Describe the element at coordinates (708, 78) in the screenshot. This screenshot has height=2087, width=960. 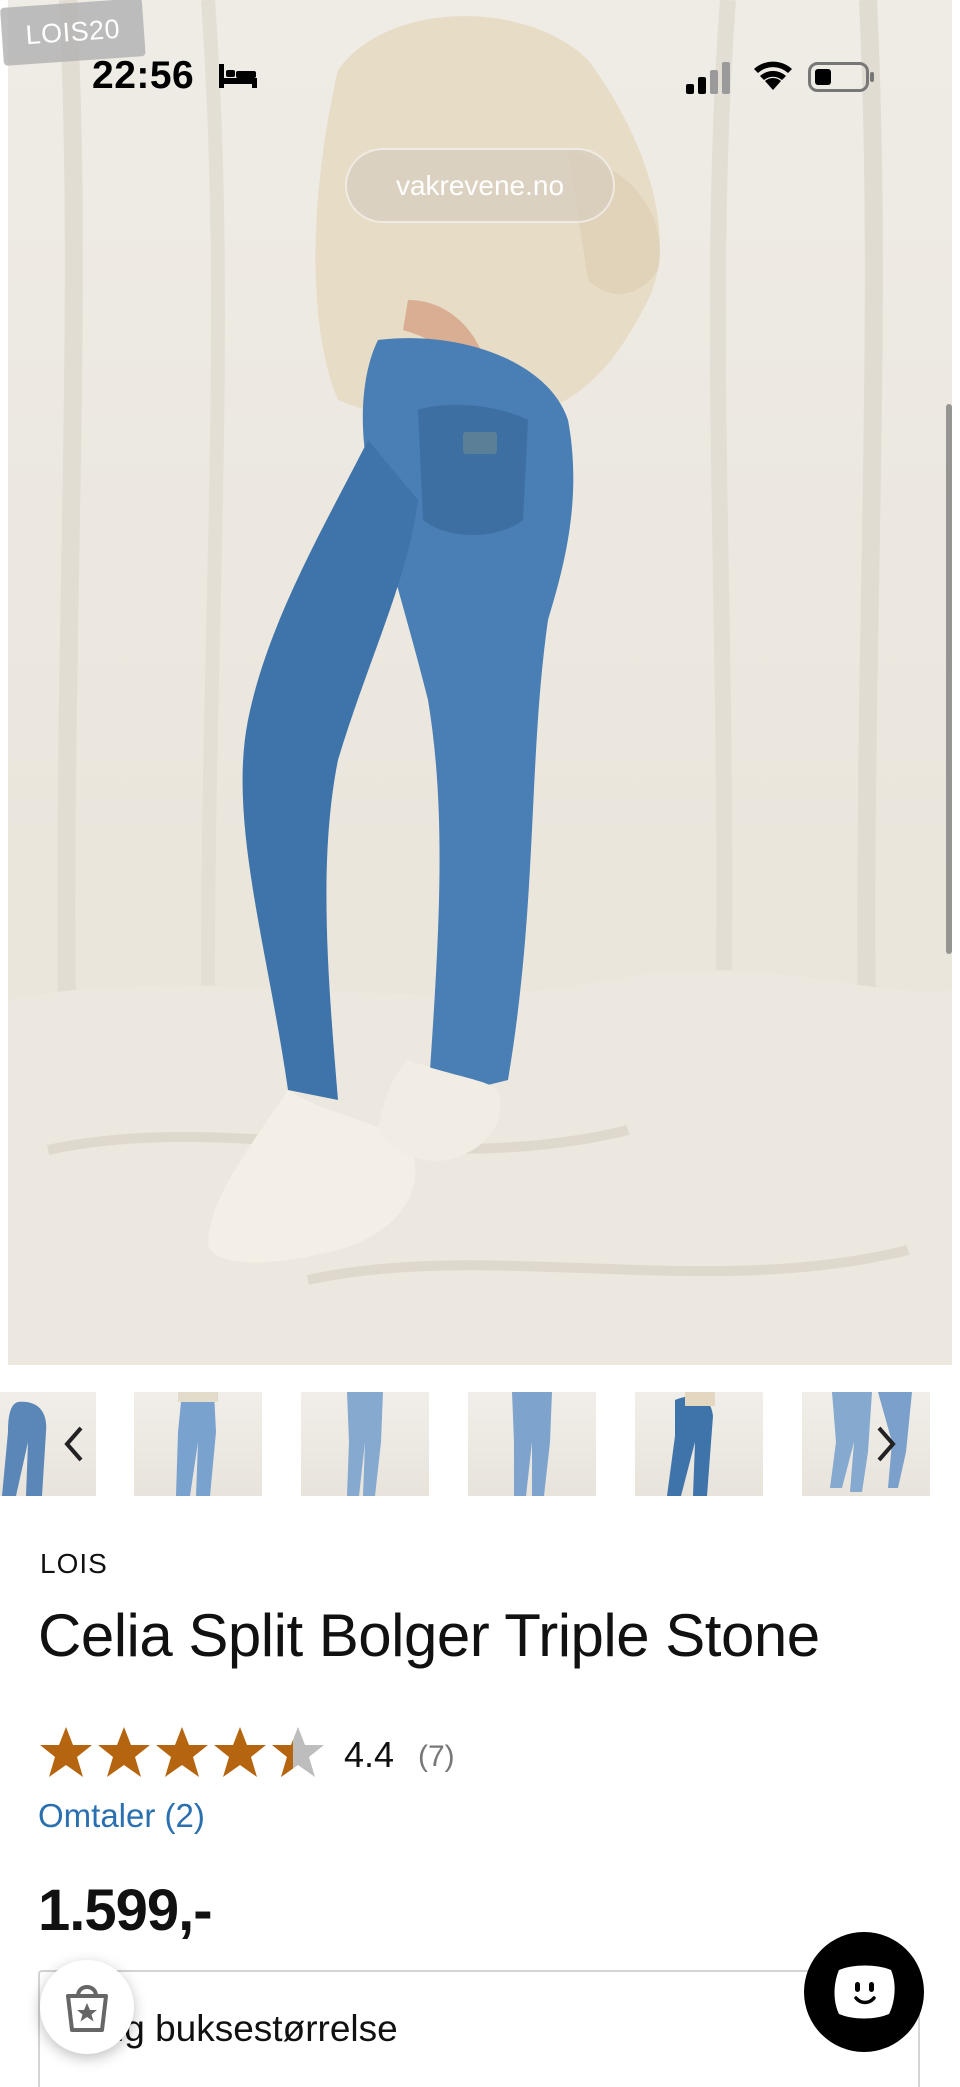
I see `signal-icon` at that location.